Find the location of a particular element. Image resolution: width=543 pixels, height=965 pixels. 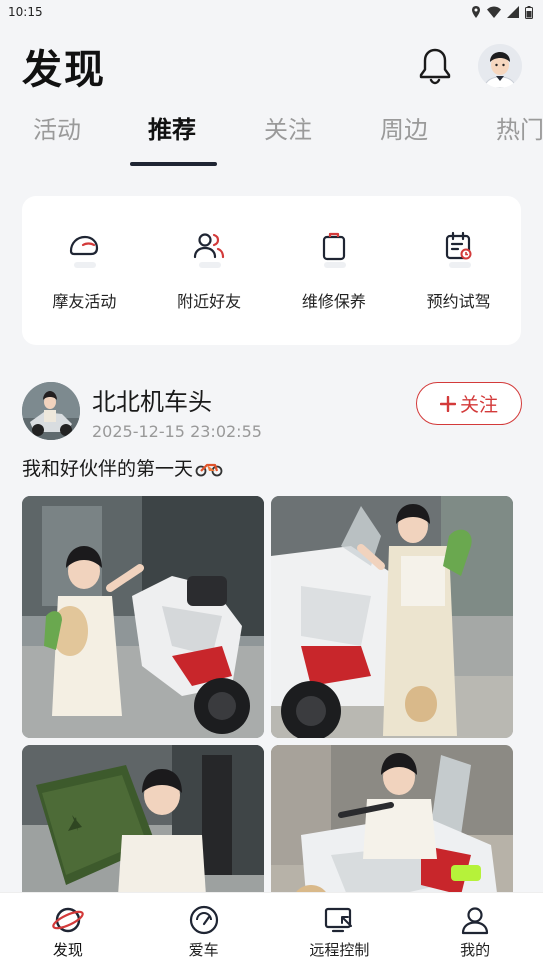

nav-label: 爱车 is located at coordinates (203, 950).